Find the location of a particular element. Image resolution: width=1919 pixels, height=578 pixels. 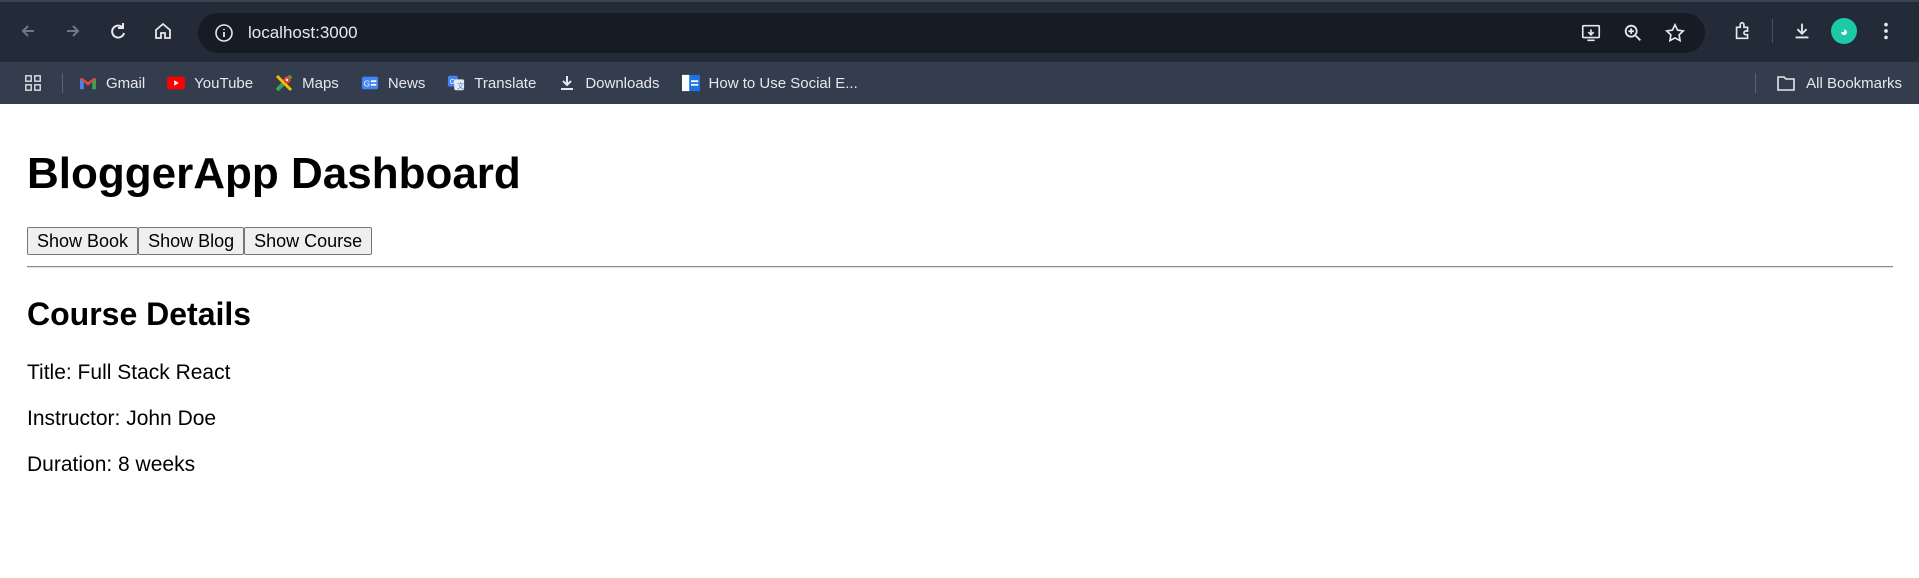

bookmark-translate: G文 Translate is located at coordinates (491, 83).